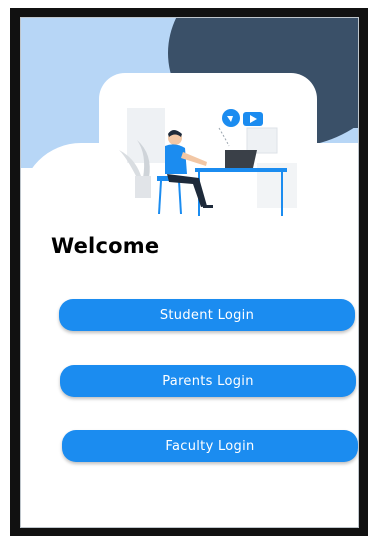 Image resolution: width=374 pixels, height=539 pixels. Describe the element at coordinates (208, 162) in the screenshot. I see `student-at-desk-illustration` at that location.